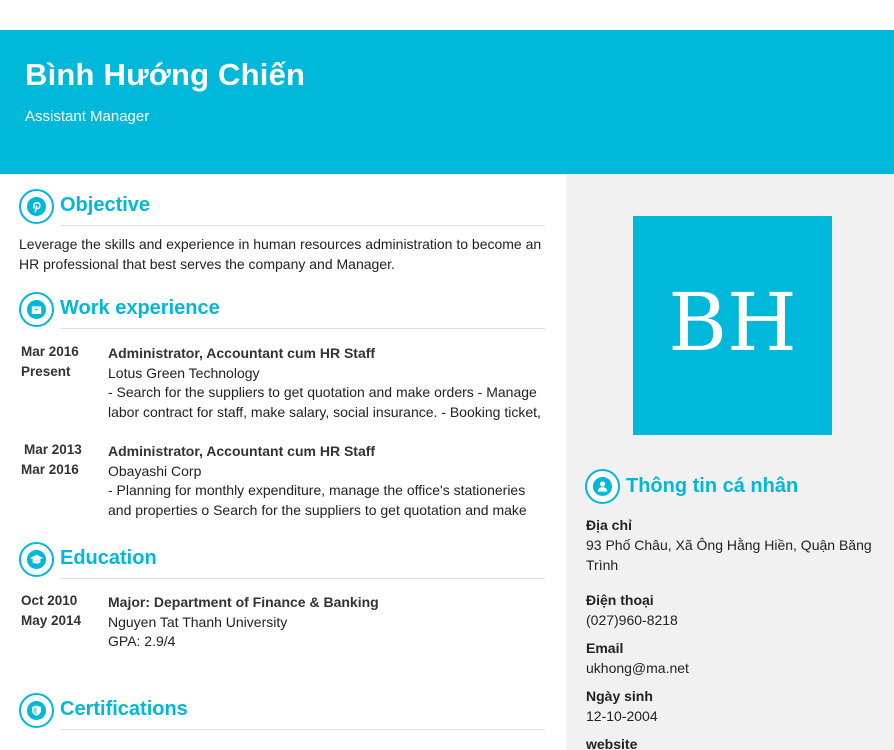 The image size is (894, 750). Describe the element at coordinates (50, 351) in the screenshot. I see `work-date-from: Mar 2016` at that location.